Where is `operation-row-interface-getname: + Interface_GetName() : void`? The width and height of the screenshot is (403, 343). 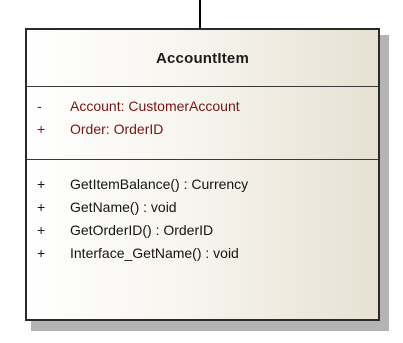
operation-row-interface-getname: + Interface_GetName() : void is located at coordinates (202, 253).